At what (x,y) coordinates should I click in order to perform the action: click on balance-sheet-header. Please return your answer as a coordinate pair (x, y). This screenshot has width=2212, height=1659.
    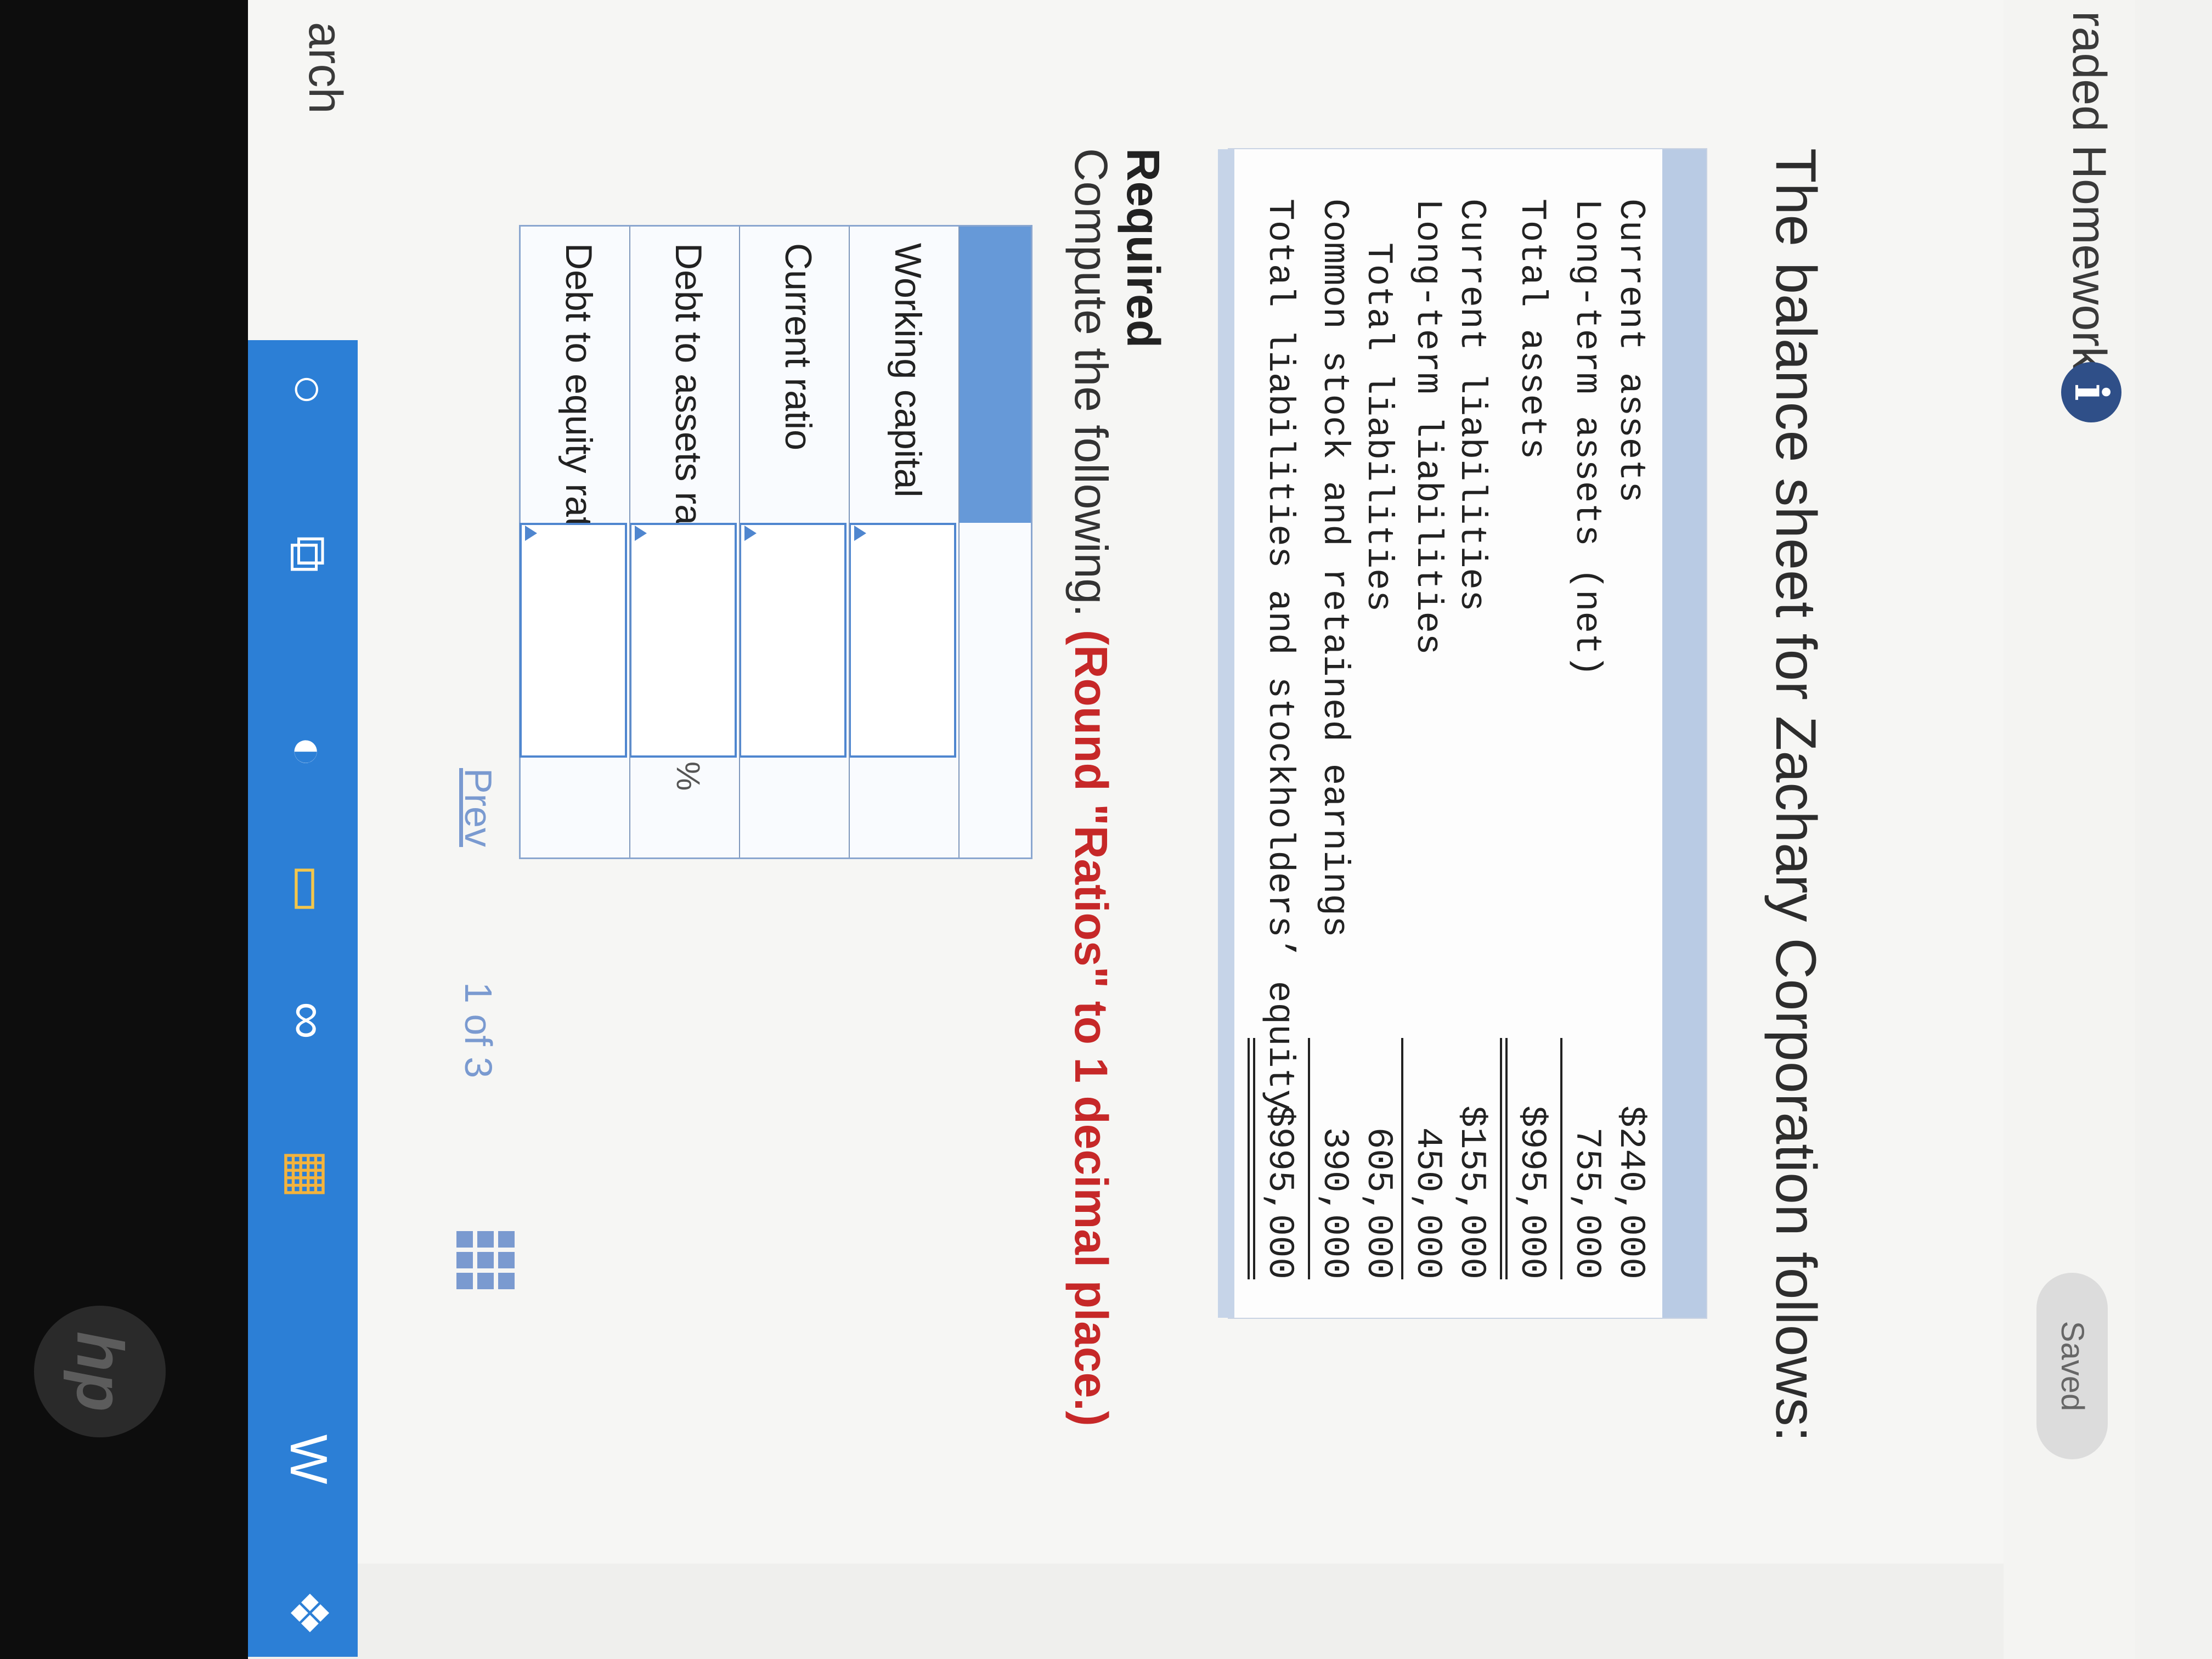
    Looking at the image, I should click on (1684, 733).